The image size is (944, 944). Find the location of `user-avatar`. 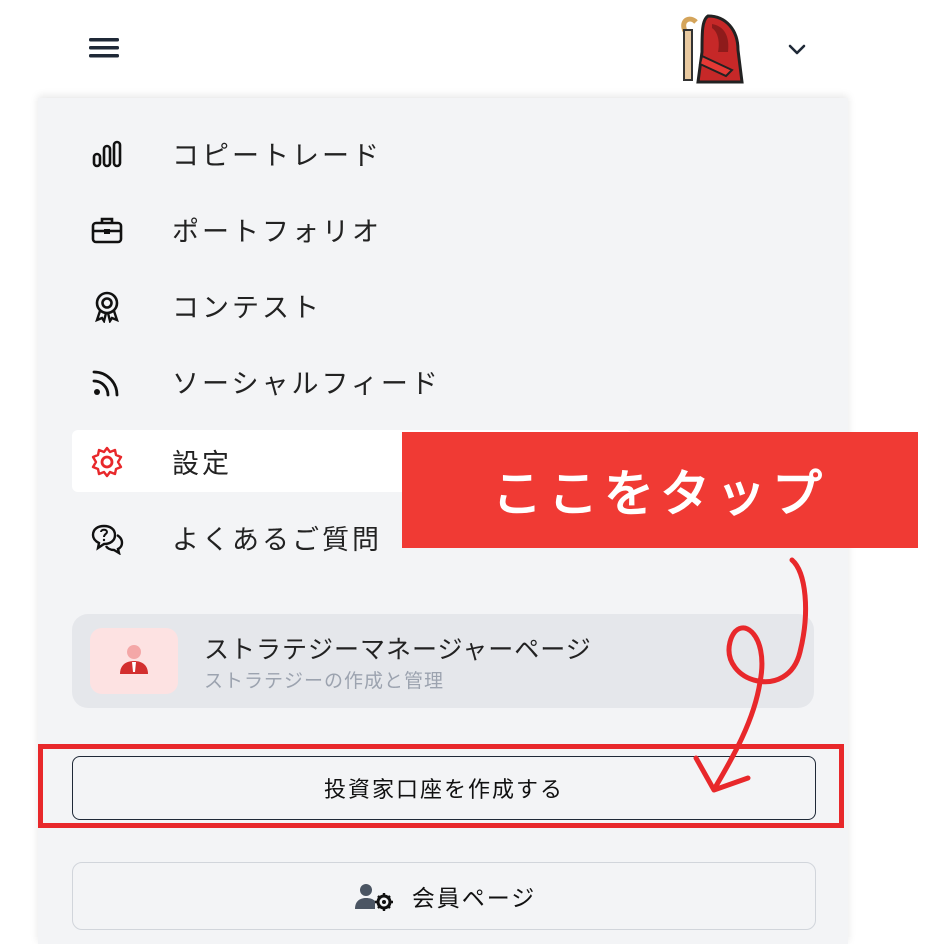

user-avatar is located at coordinates (708, 50).